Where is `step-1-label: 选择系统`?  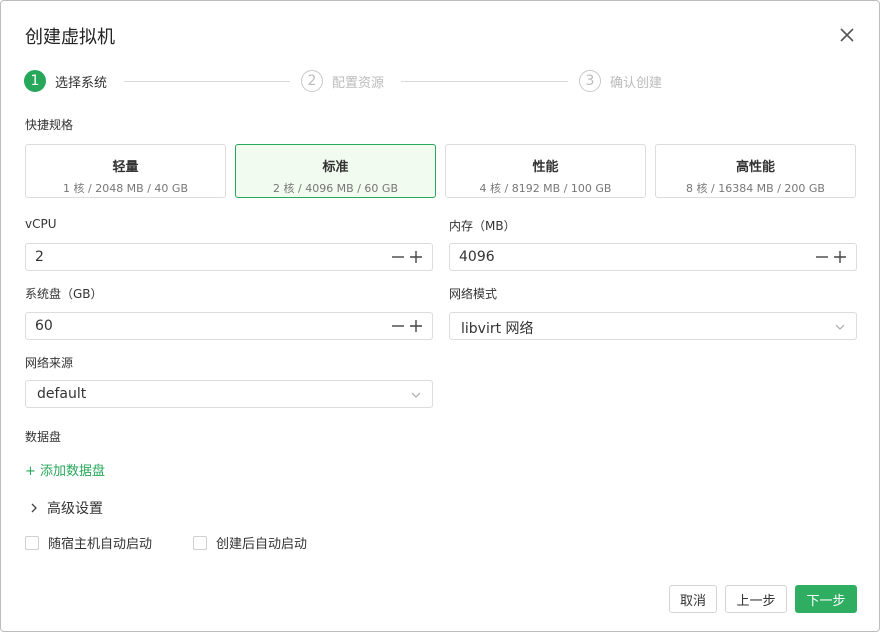
step-1-label: 选择系统 is located at coordinates (81, 83).